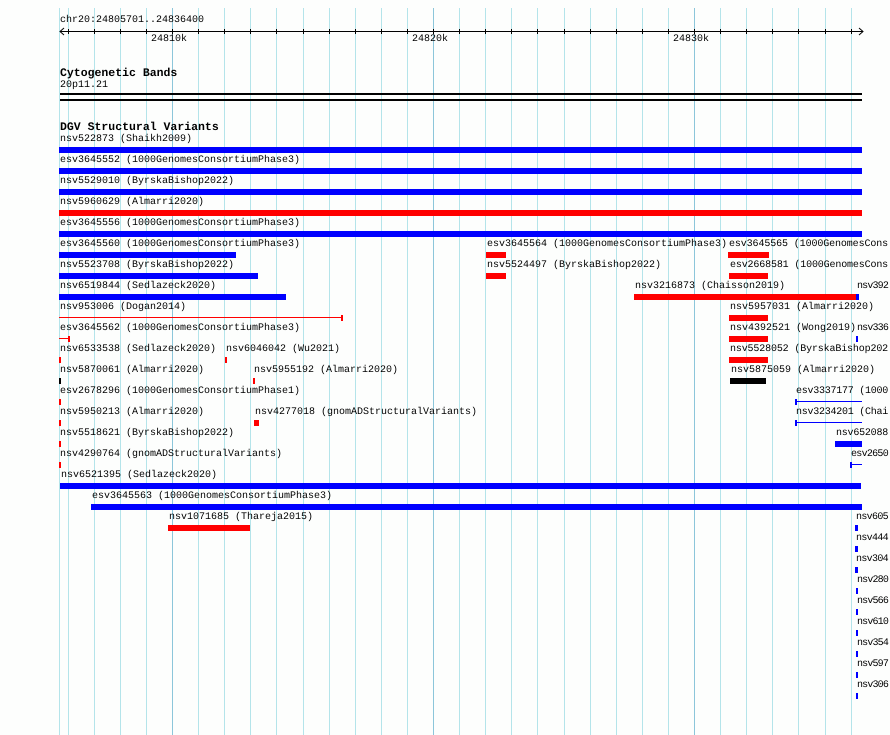  What do you see at coordinates (180, 224) in the screenshot?
I see `feature-label: esv3645556 (1000GenomesConsortiumPhase3)` at bounding box center [180, 224].